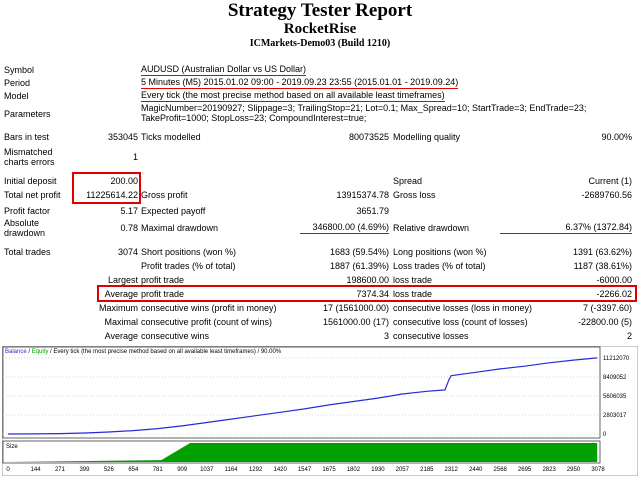 Image resolution: width=640 pixels, height=480 pixels. What do you see at coordinates (615, 378) in the screenshot?
I see `y-tick-label: 8409052` at bounding box center [615, 378].